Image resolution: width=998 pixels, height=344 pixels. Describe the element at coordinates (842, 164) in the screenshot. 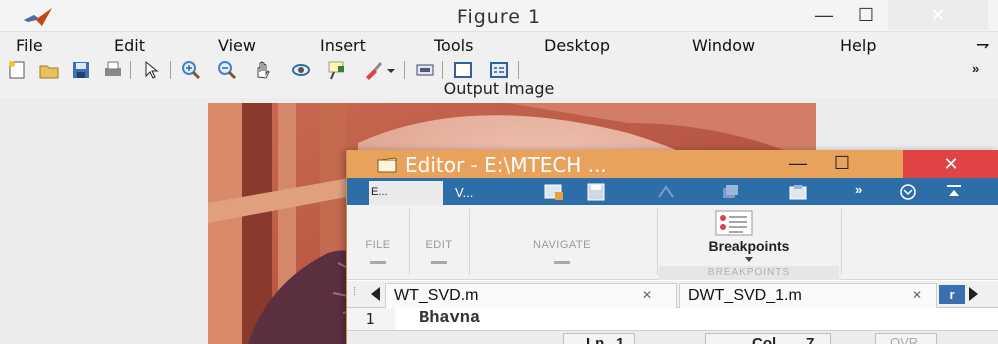

I see `editor-maximize-button: ☐` at that location.